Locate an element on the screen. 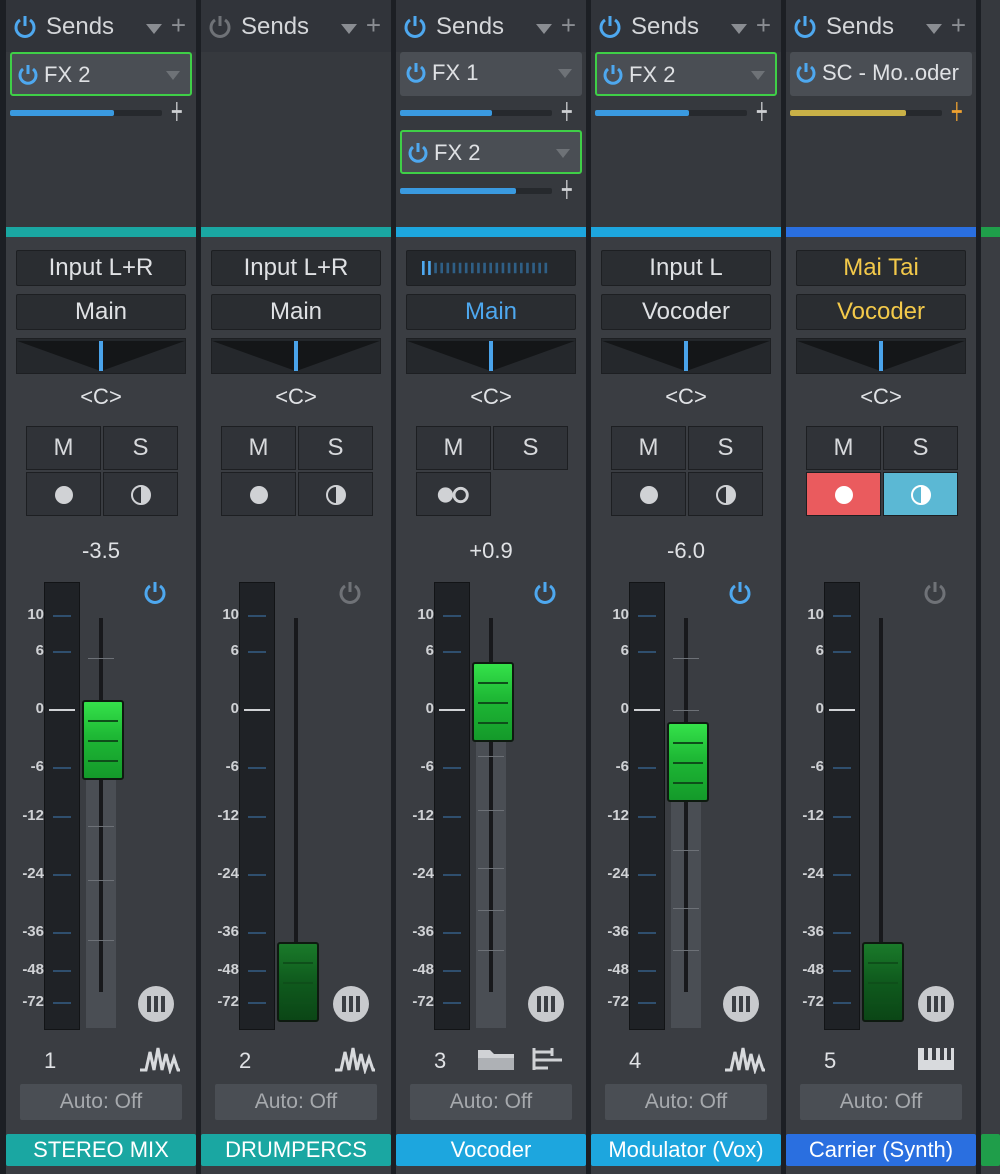 The image size is (1000, 1174). track-name: Carrier (Synth) is located at coordinates (881, 1150).